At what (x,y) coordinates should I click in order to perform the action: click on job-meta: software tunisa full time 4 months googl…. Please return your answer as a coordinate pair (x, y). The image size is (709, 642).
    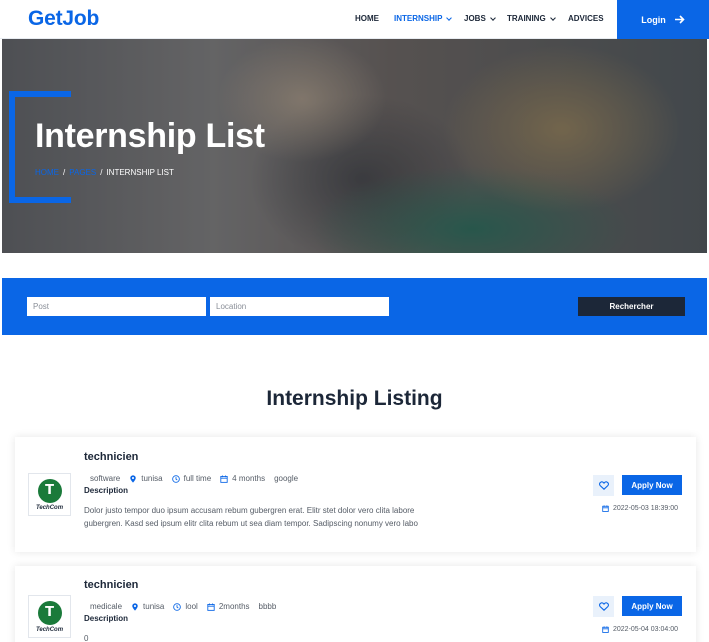
    Looking at the image, I should click on (195, 478).